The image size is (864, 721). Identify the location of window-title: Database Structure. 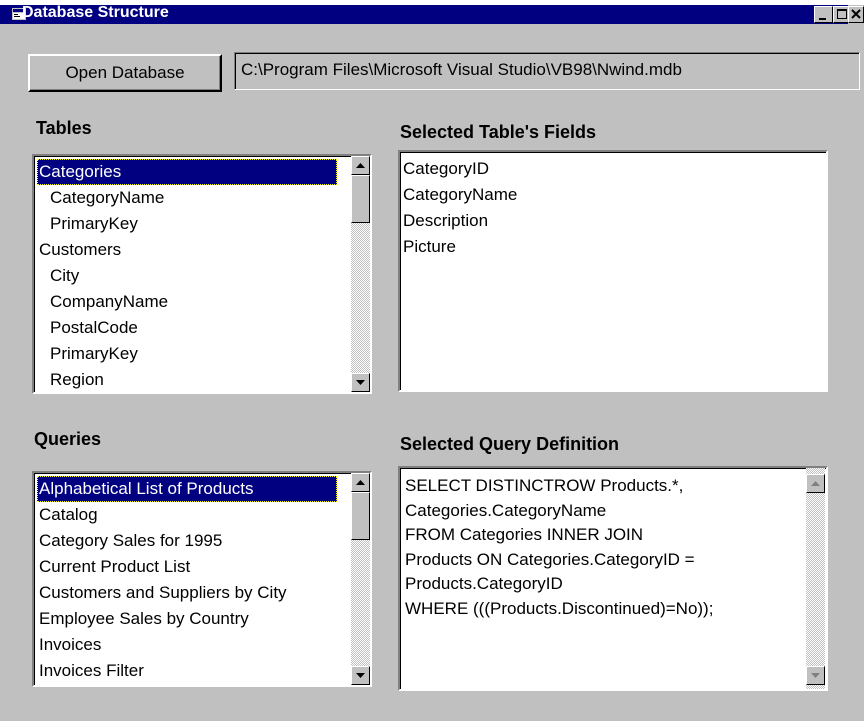
(95, 12).